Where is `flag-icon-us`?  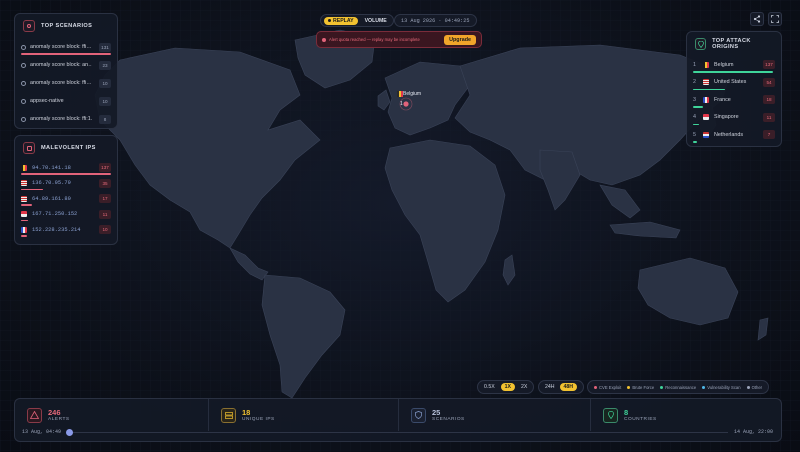
flag-icon-us is located at coordinates (24, 198).